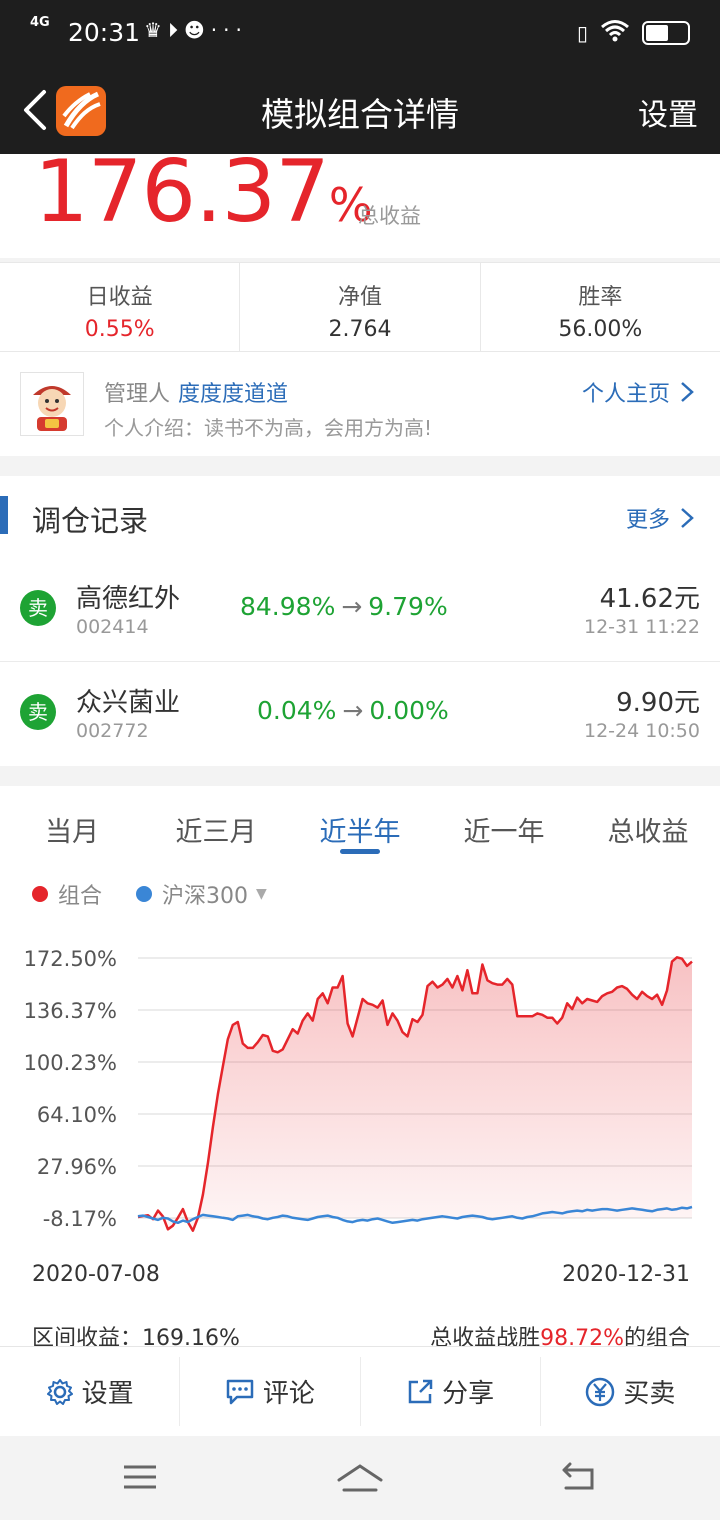 This screenshot has height=1520, width=720. What do you see at coordinates (80, 896) in the screenshot?
I see `legend-label: 组合` at bounding box center [80, 896].